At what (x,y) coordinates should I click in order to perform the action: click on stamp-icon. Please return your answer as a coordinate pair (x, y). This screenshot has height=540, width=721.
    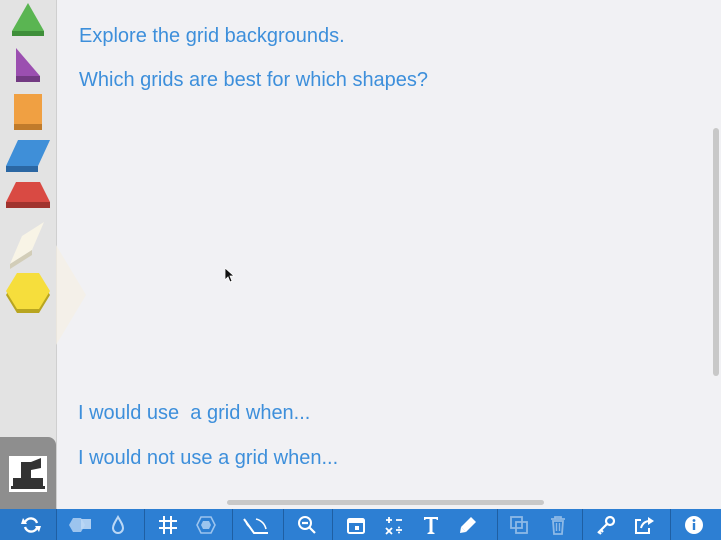
    Looking at the image, I should click on (28, 474).